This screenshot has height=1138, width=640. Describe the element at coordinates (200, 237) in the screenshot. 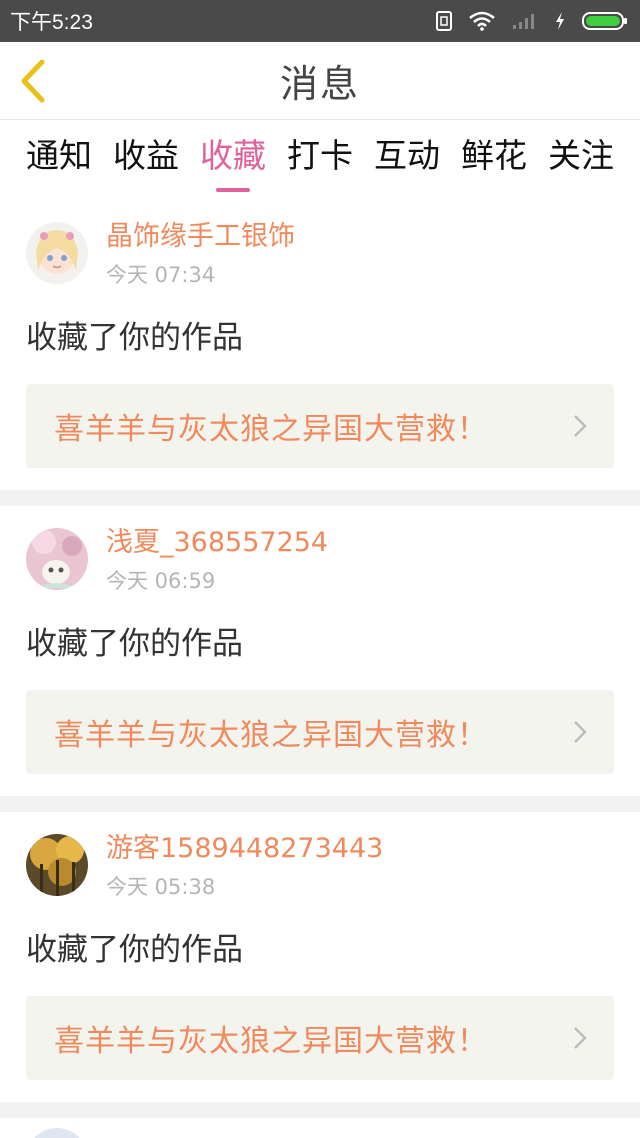

I see `username: 晶饰缘手工银饰` at that location.